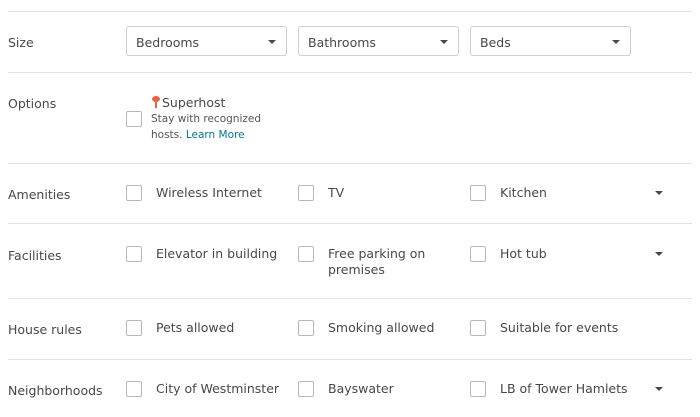 Image resolution: width=700 pixels, height=417 pixels. What do you see at coordinates (134, 389) in the screenshot?
I see `neighborhood-checkbox-westminster` at bounding box center [134, 389].